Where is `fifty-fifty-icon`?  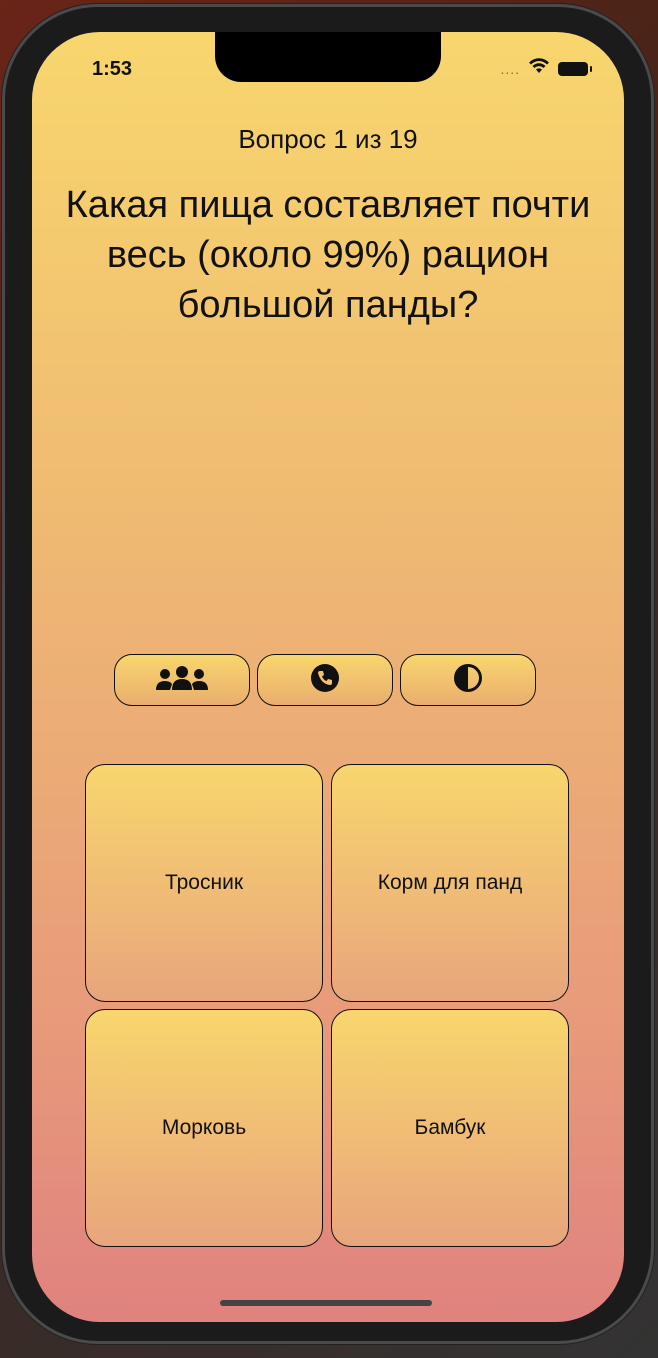
fifty-fifty-icon is located at coordinates (468, 680).